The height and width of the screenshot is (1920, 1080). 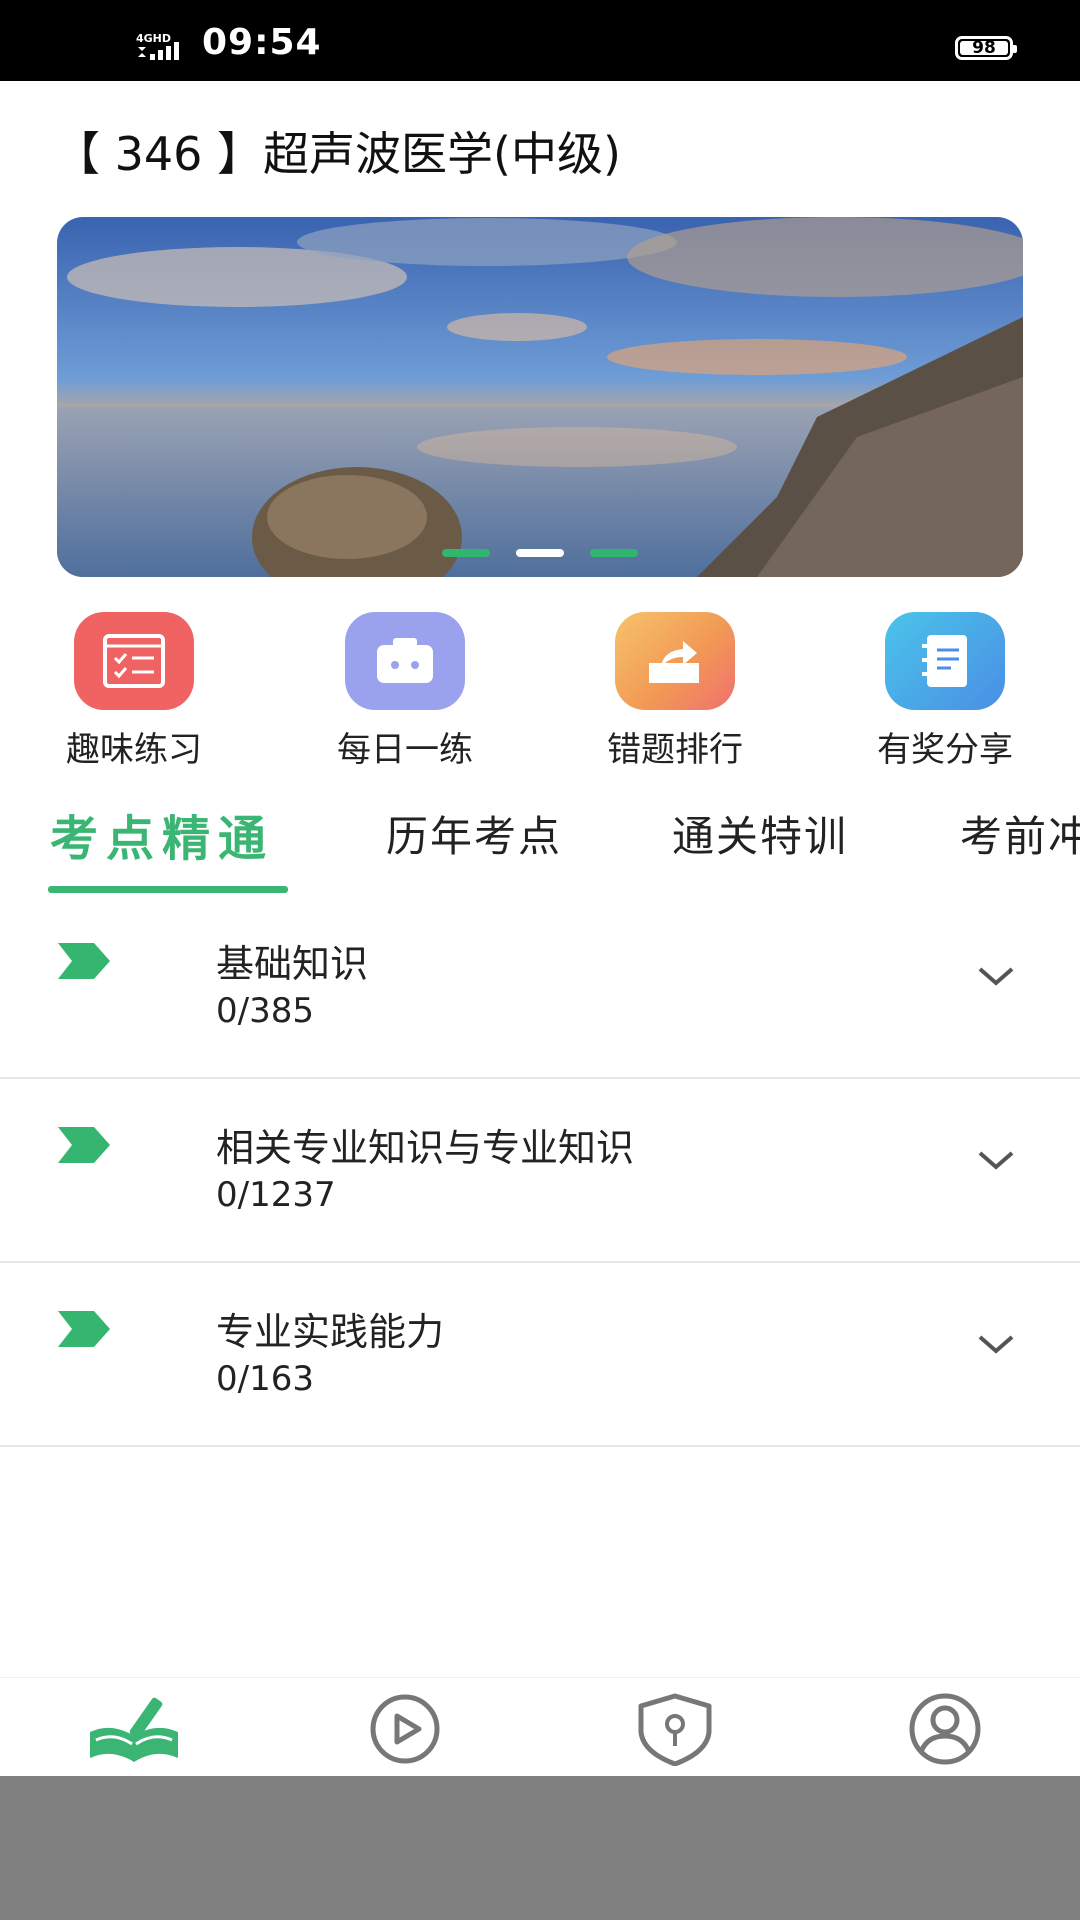 What do you see at coordinates (265, 1011) in the screenshot?
I see `section-count: 0/385` at bounding box center [265, 1011].